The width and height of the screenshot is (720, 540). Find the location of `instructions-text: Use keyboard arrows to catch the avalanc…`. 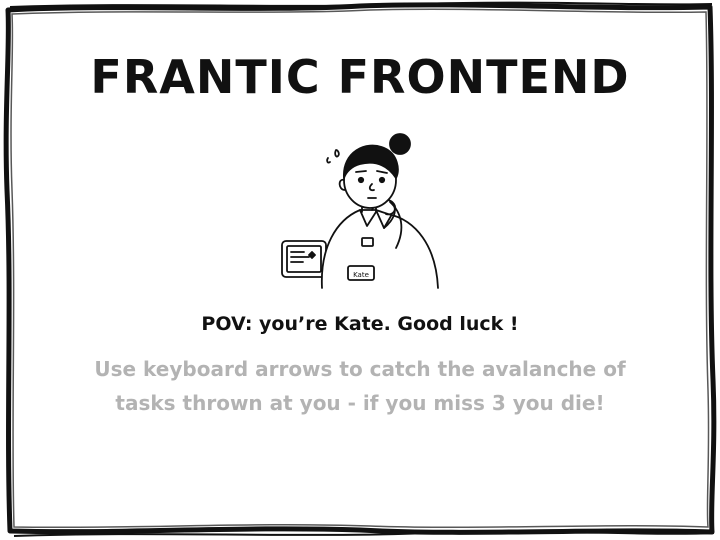

instructions-text: Use keyboard arrows to catch the avalanc… is located at coordinates (360, 386).